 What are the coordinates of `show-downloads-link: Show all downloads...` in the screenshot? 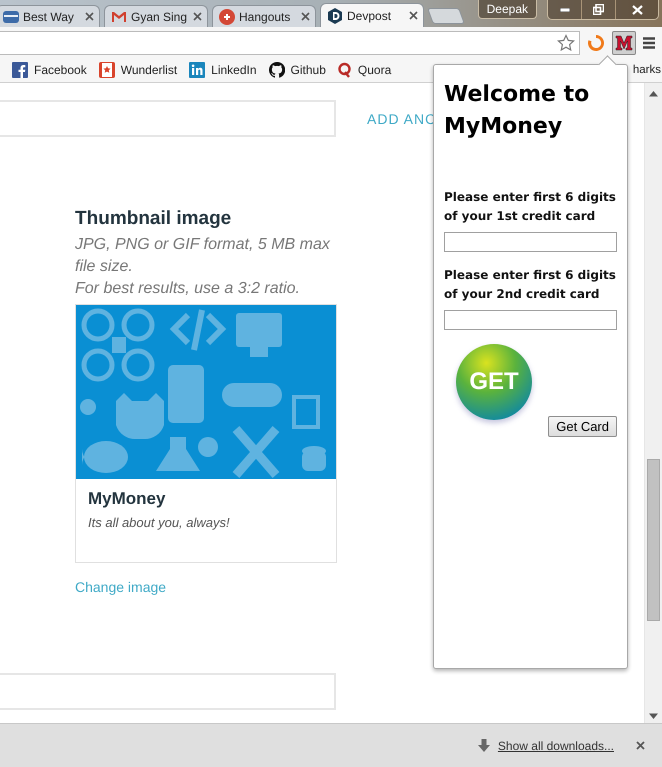 It's located at (556, 745).